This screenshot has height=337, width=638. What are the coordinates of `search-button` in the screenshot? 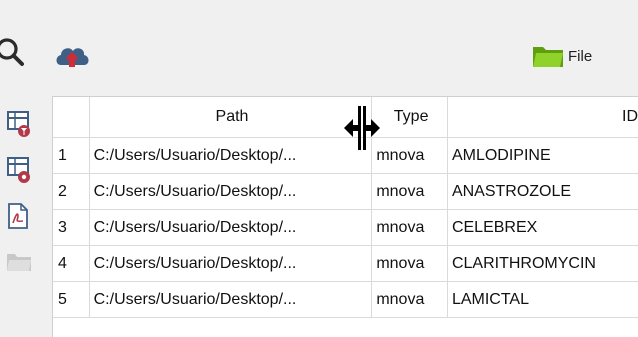 It's located at (15, 52).